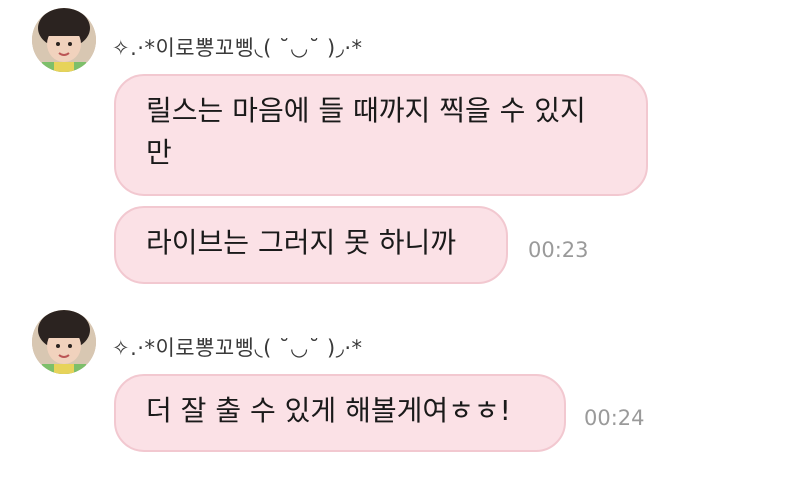 This screenshot has width=800, height=480. Describe the element at coordinates (328, 410) in the screenshot. I see `message-text: 더 잘 출 수 있게 해볼게여ㅎㅎ!` at that location.